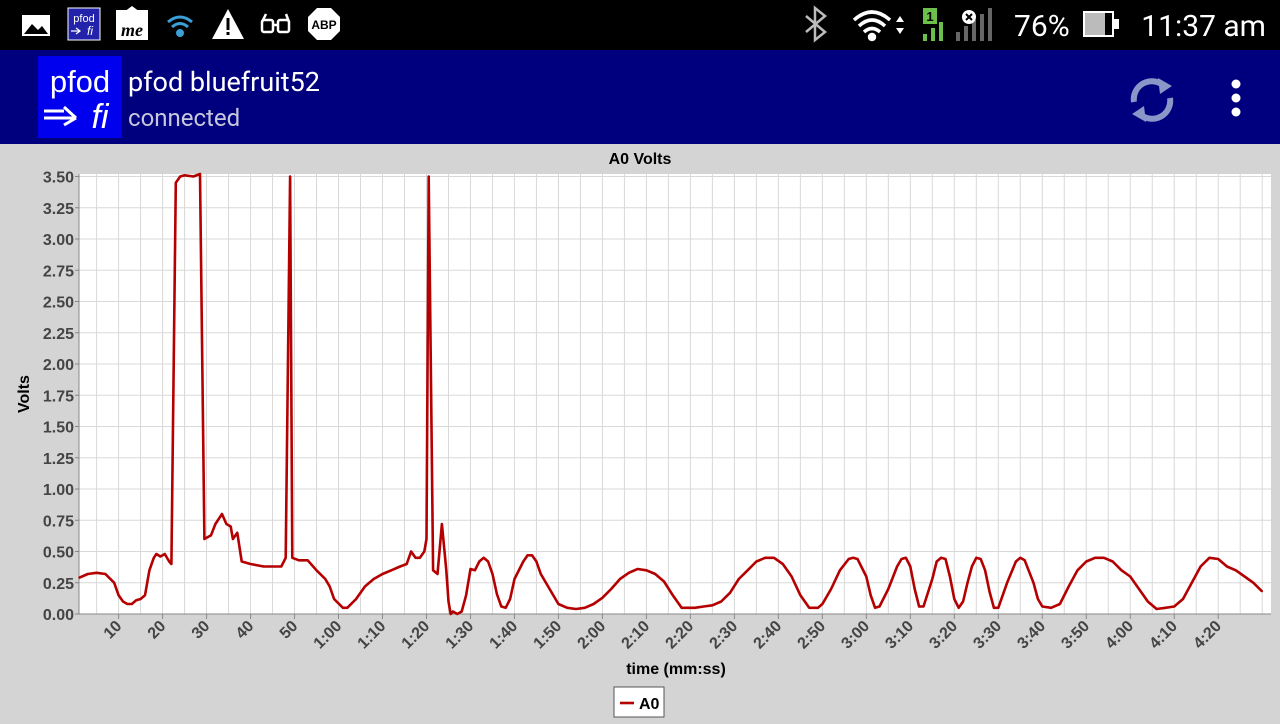  Describe the element at coordinates (58, 303) in the screenshot. I see `y-tick-label: 2.50` at that location.